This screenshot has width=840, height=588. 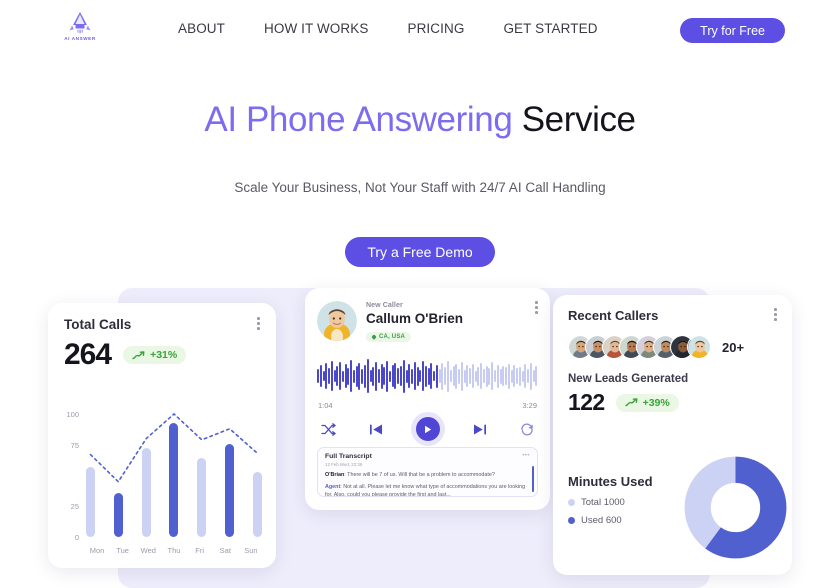 I want to click on total-calls-more-options-icon, so click(x=258, y=323).